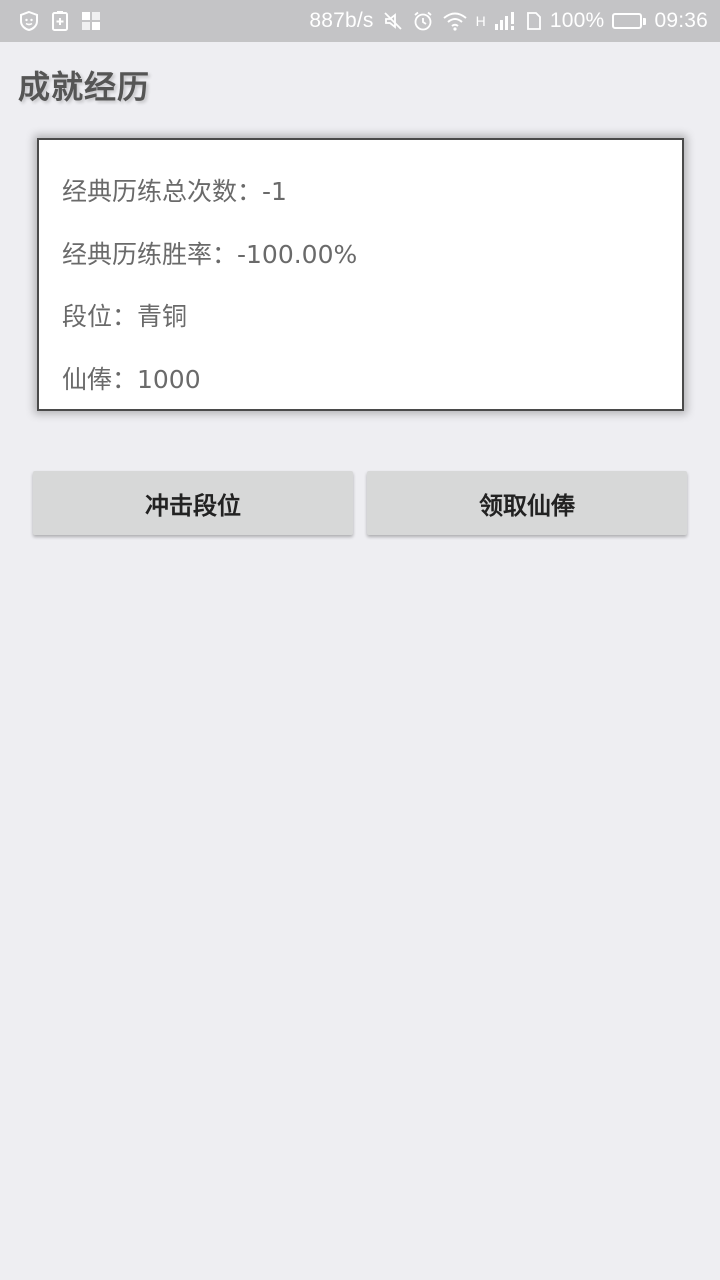 The width and height of the screenshot is (720, 1280). I want to click on alarm-icon, so click(423, 21).